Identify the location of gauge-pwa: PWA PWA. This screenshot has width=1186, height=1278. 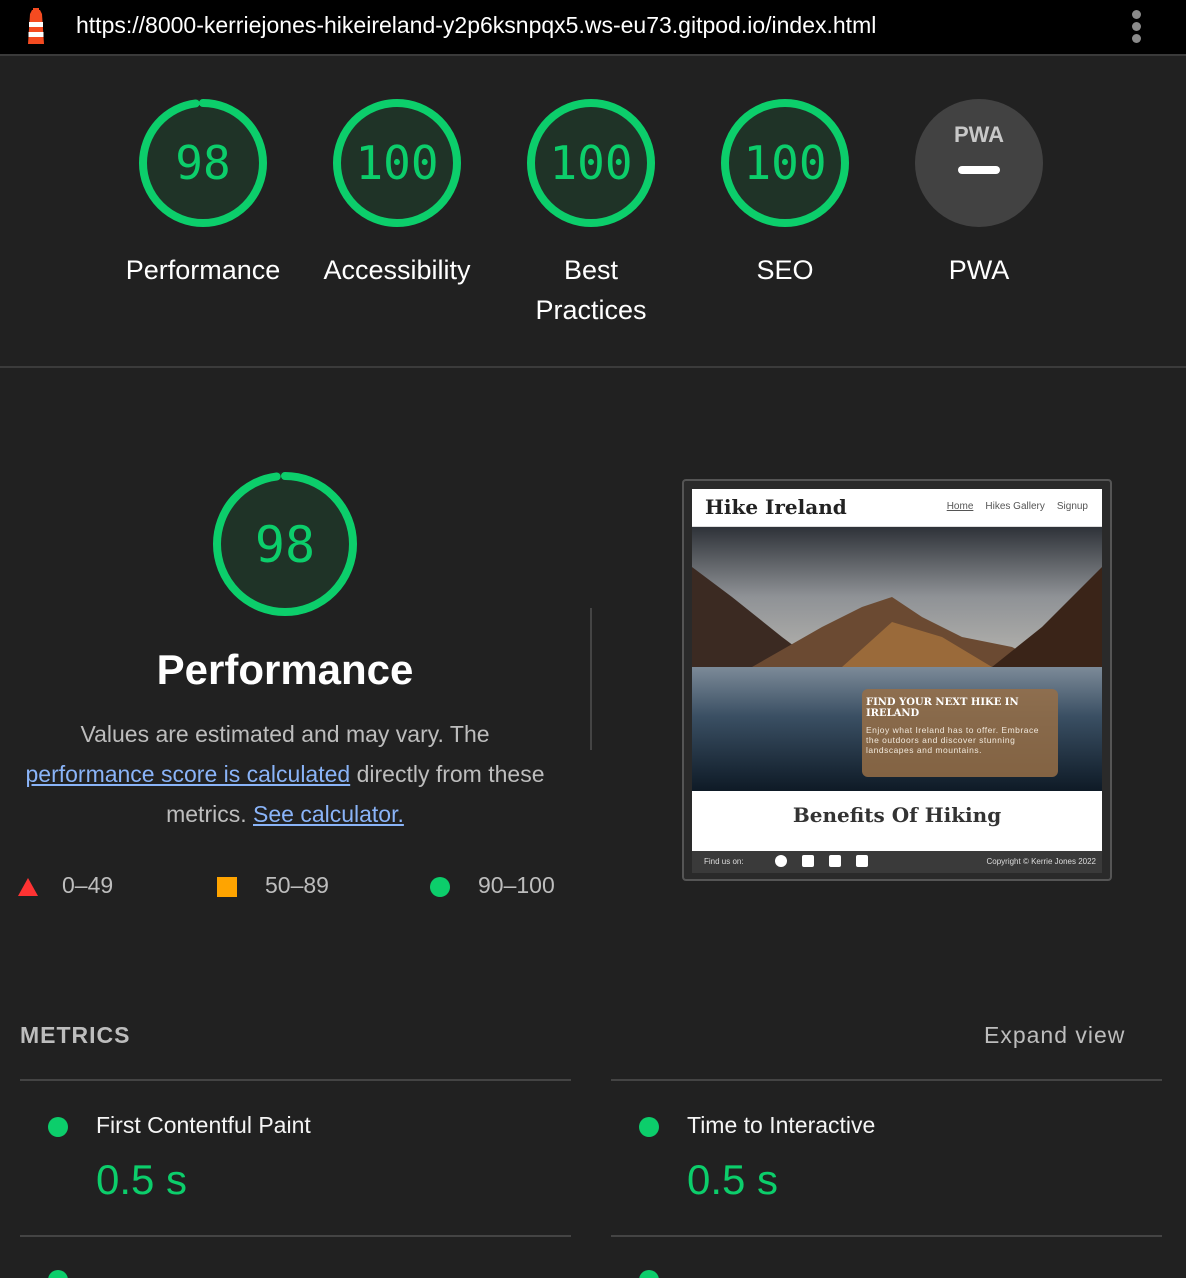
(979, 223).